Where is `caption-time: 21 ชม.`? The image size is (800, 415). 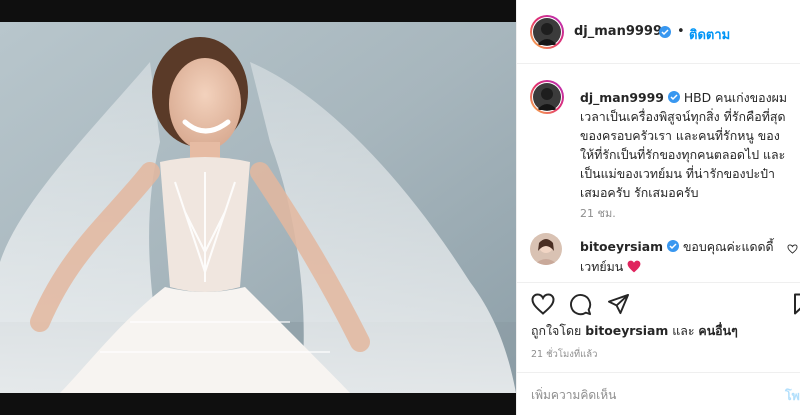 caption-time: 21 ชม. is located at coordinates (598, 213).